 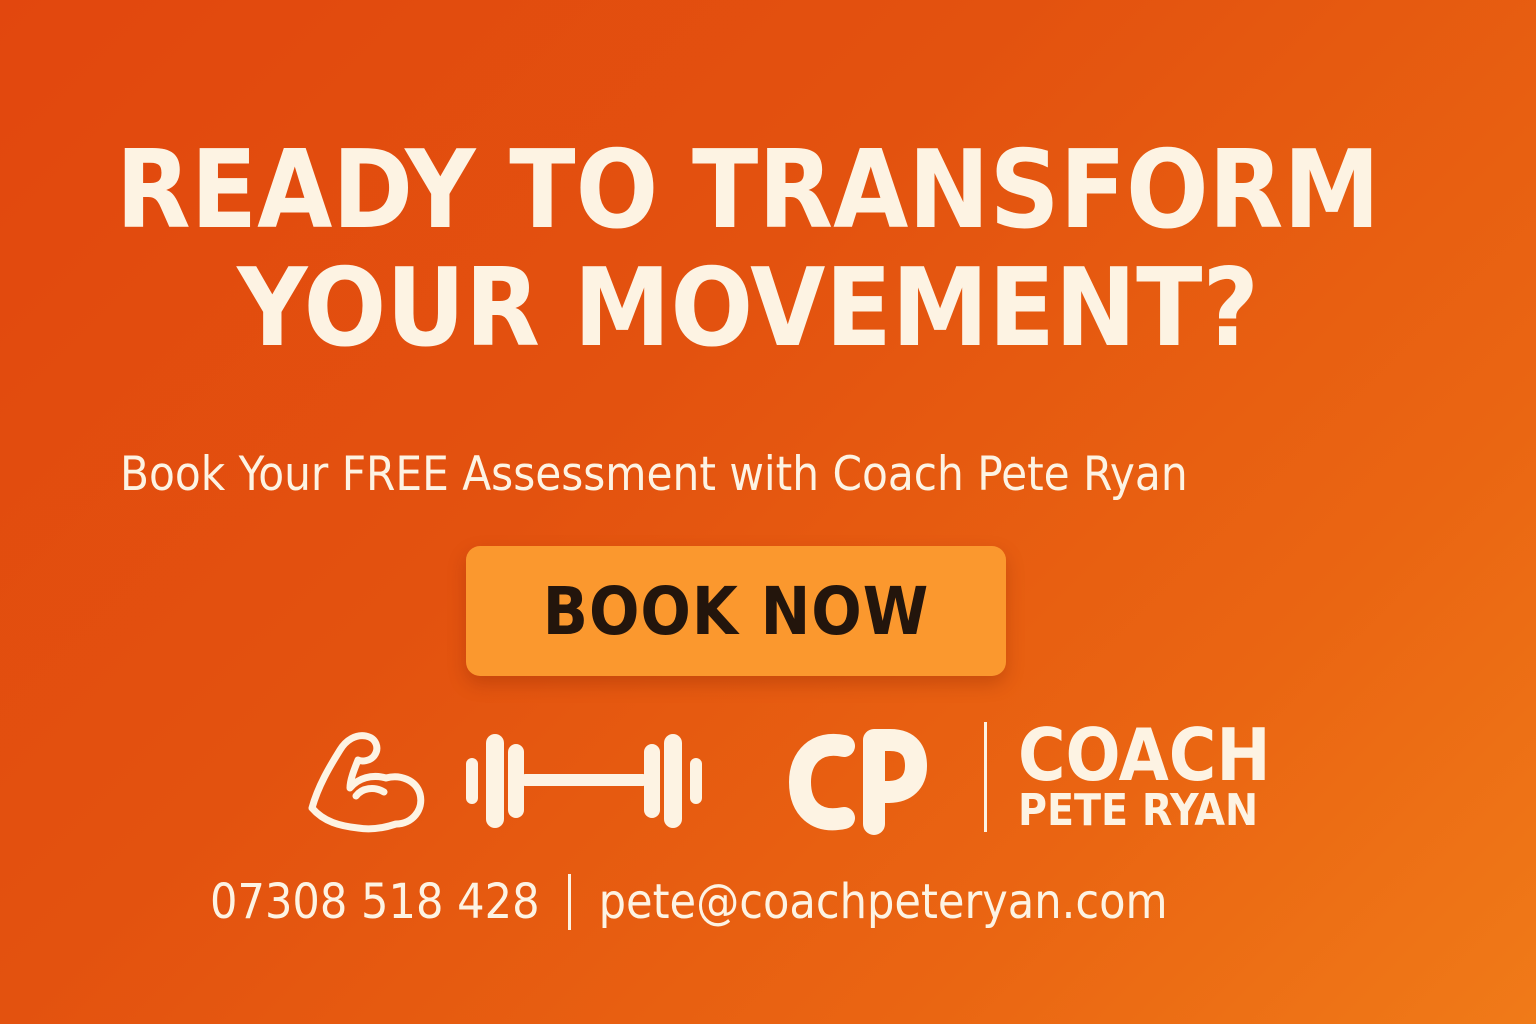 What do you see at coordinates (748, 190) in the screenshot?
I see `headline-line-1: READY TO TRANSFORM` at bounding box center [748, 190].